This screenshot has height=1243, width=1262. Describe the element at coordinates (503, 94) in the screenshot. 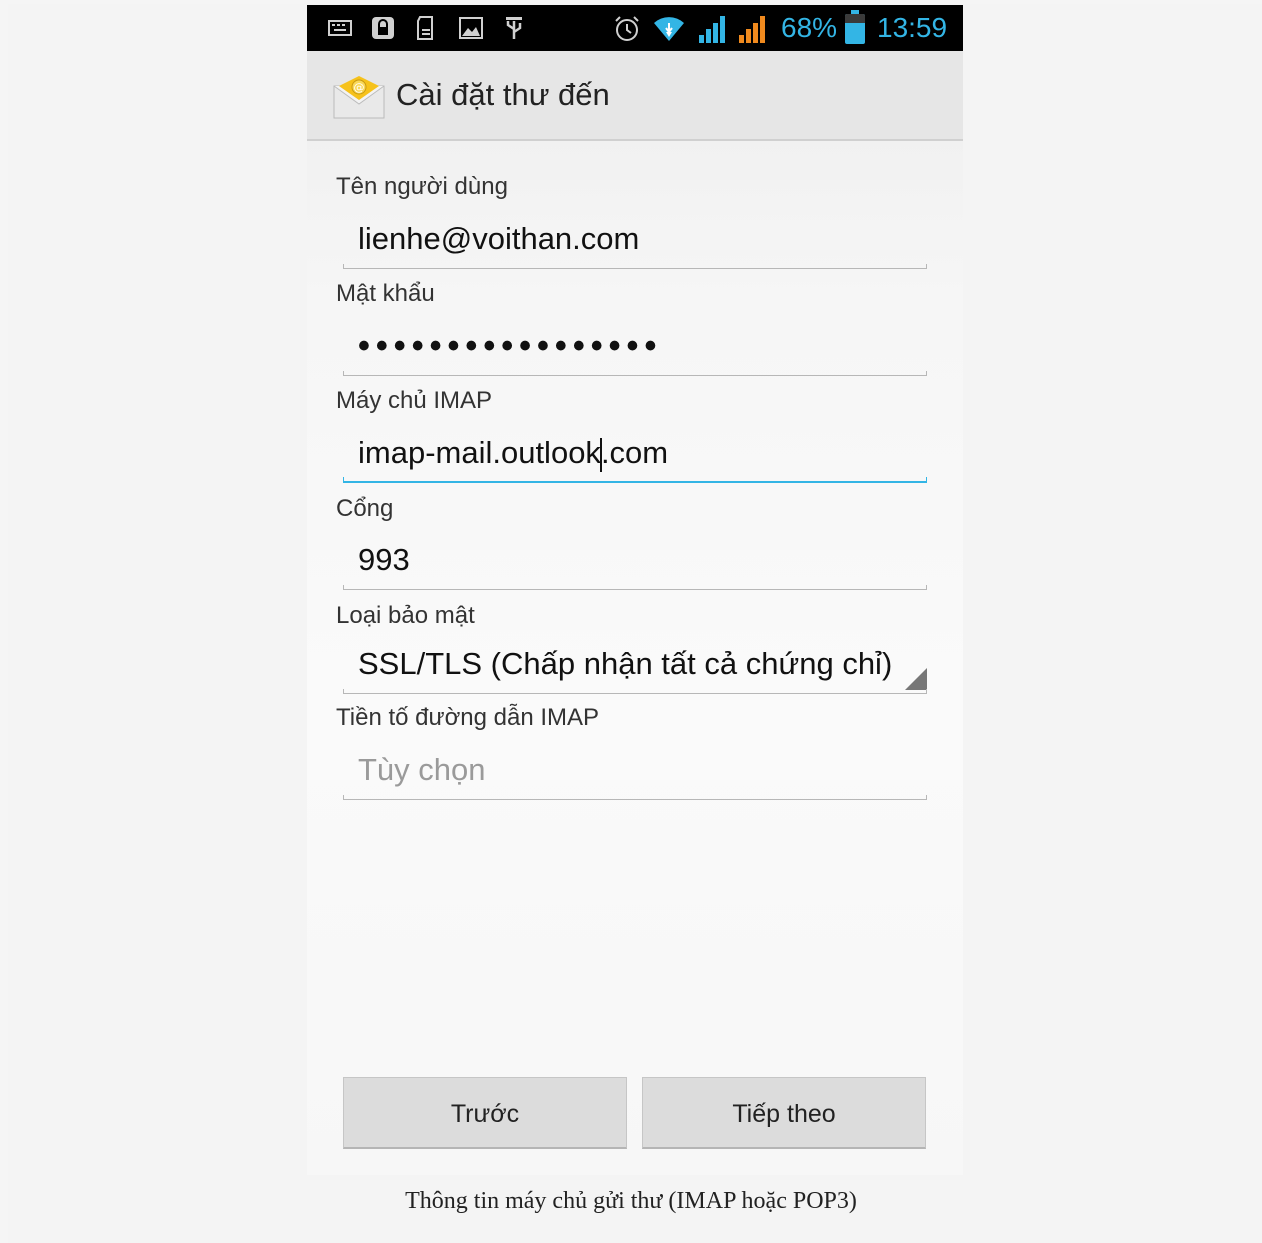

I see `page-title: Cài đặt thư đến` at that location.